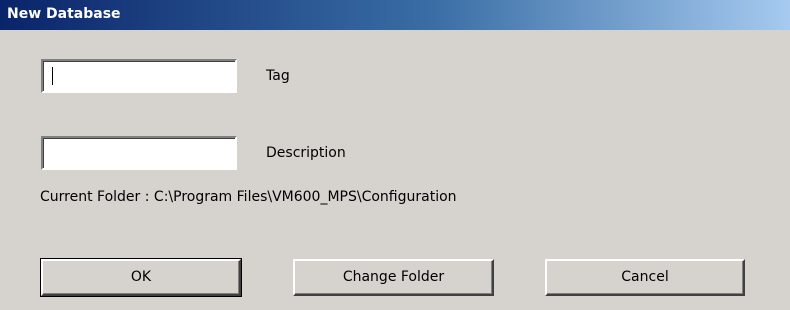 The width and height of the screenshot is (790, 310). Describe the element at coordinates (139, 76) in the screenshot. I see `tag-input` at that location.